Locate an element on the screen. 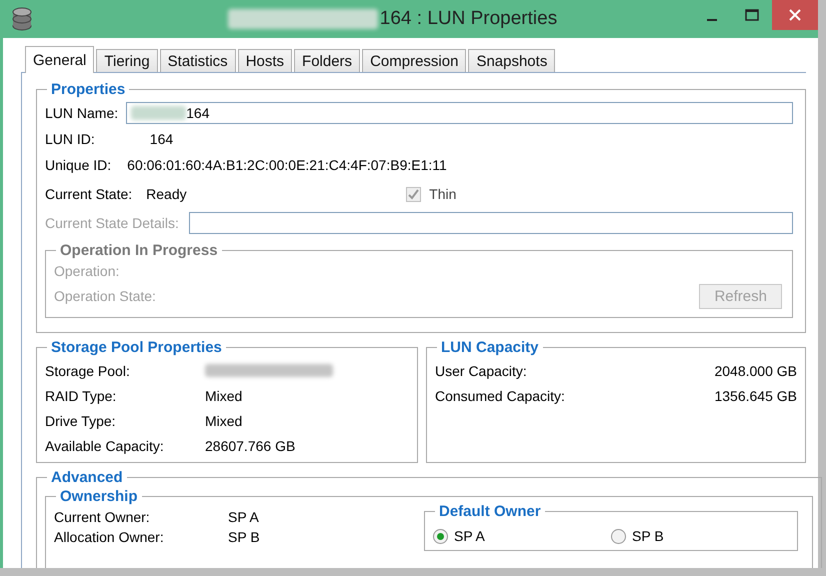  details-field is located at coordinates (490, 223).